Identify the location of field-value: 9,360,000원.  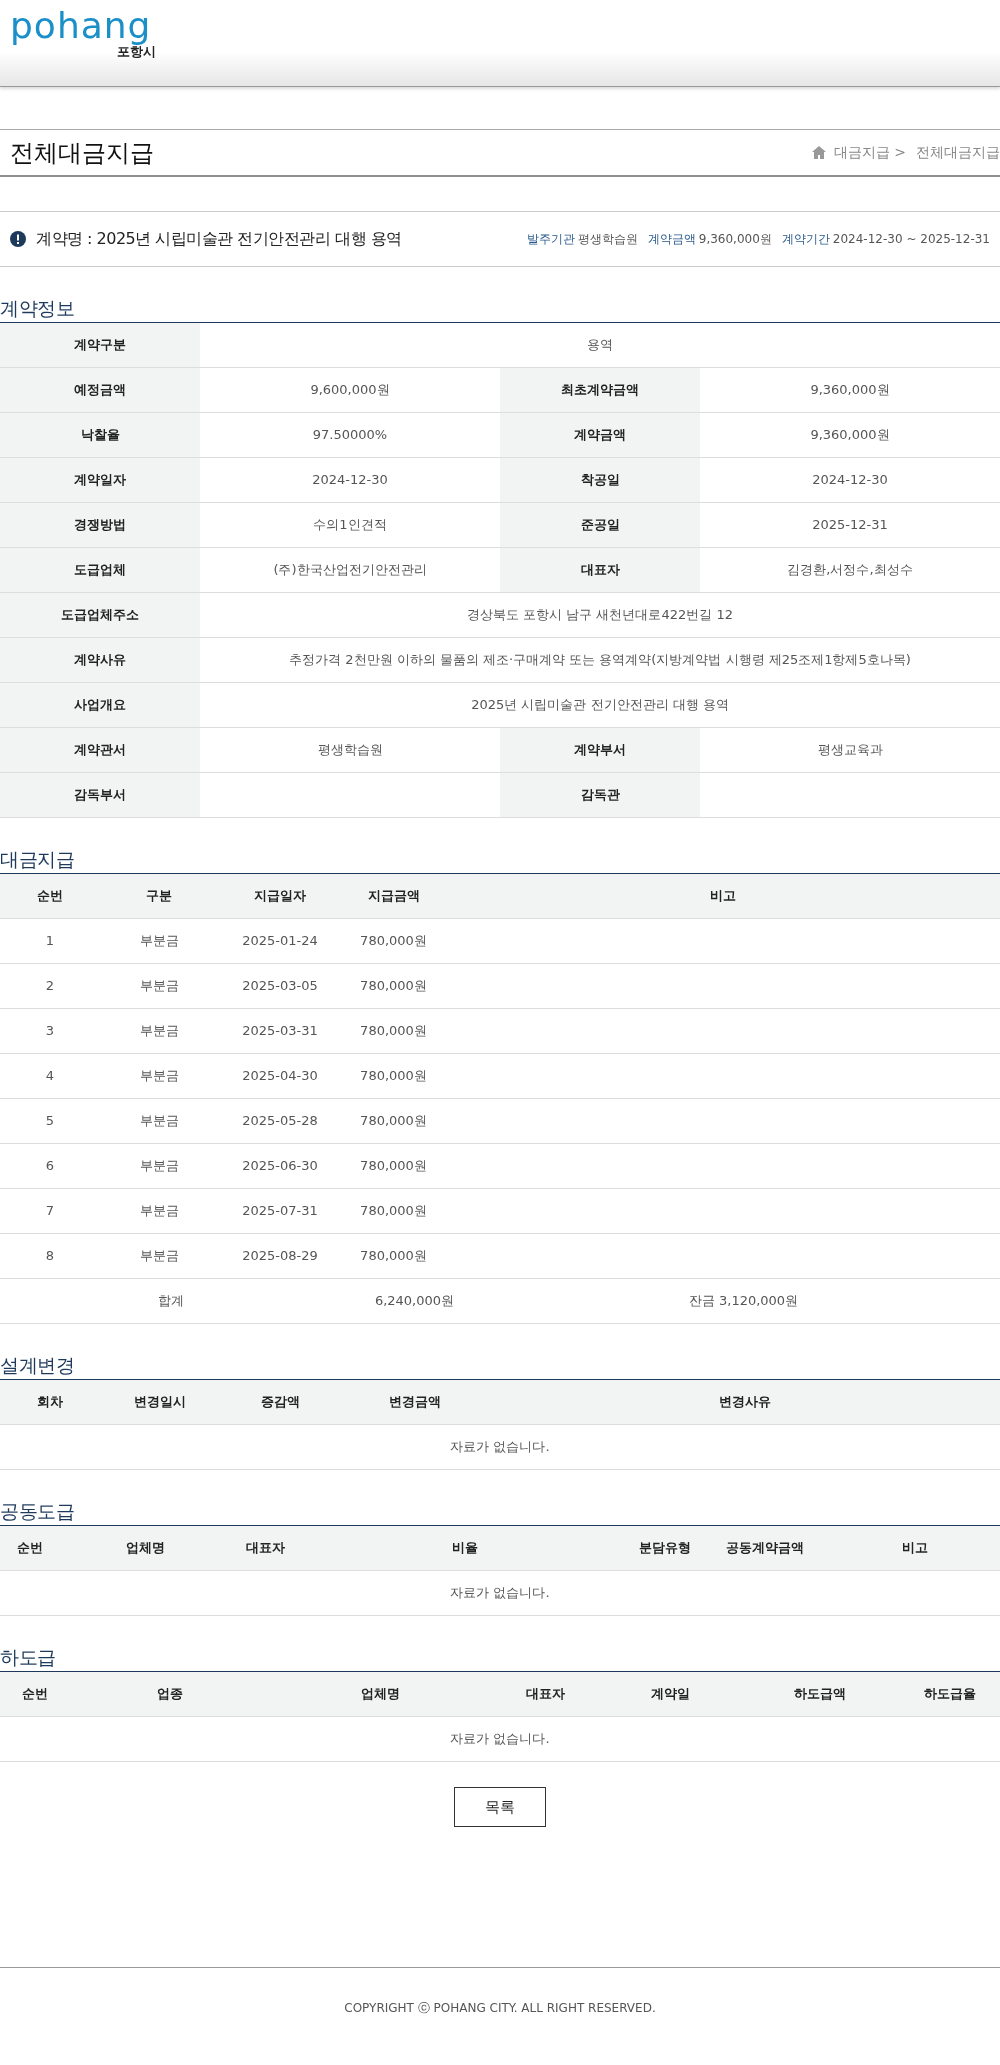
(850, 390).